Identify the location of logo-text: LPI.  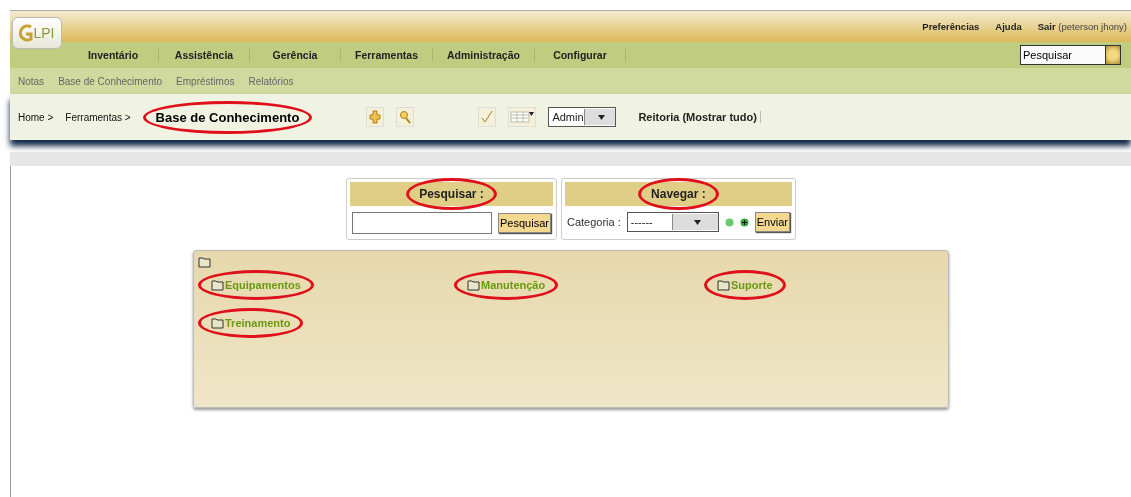
(44, 33).